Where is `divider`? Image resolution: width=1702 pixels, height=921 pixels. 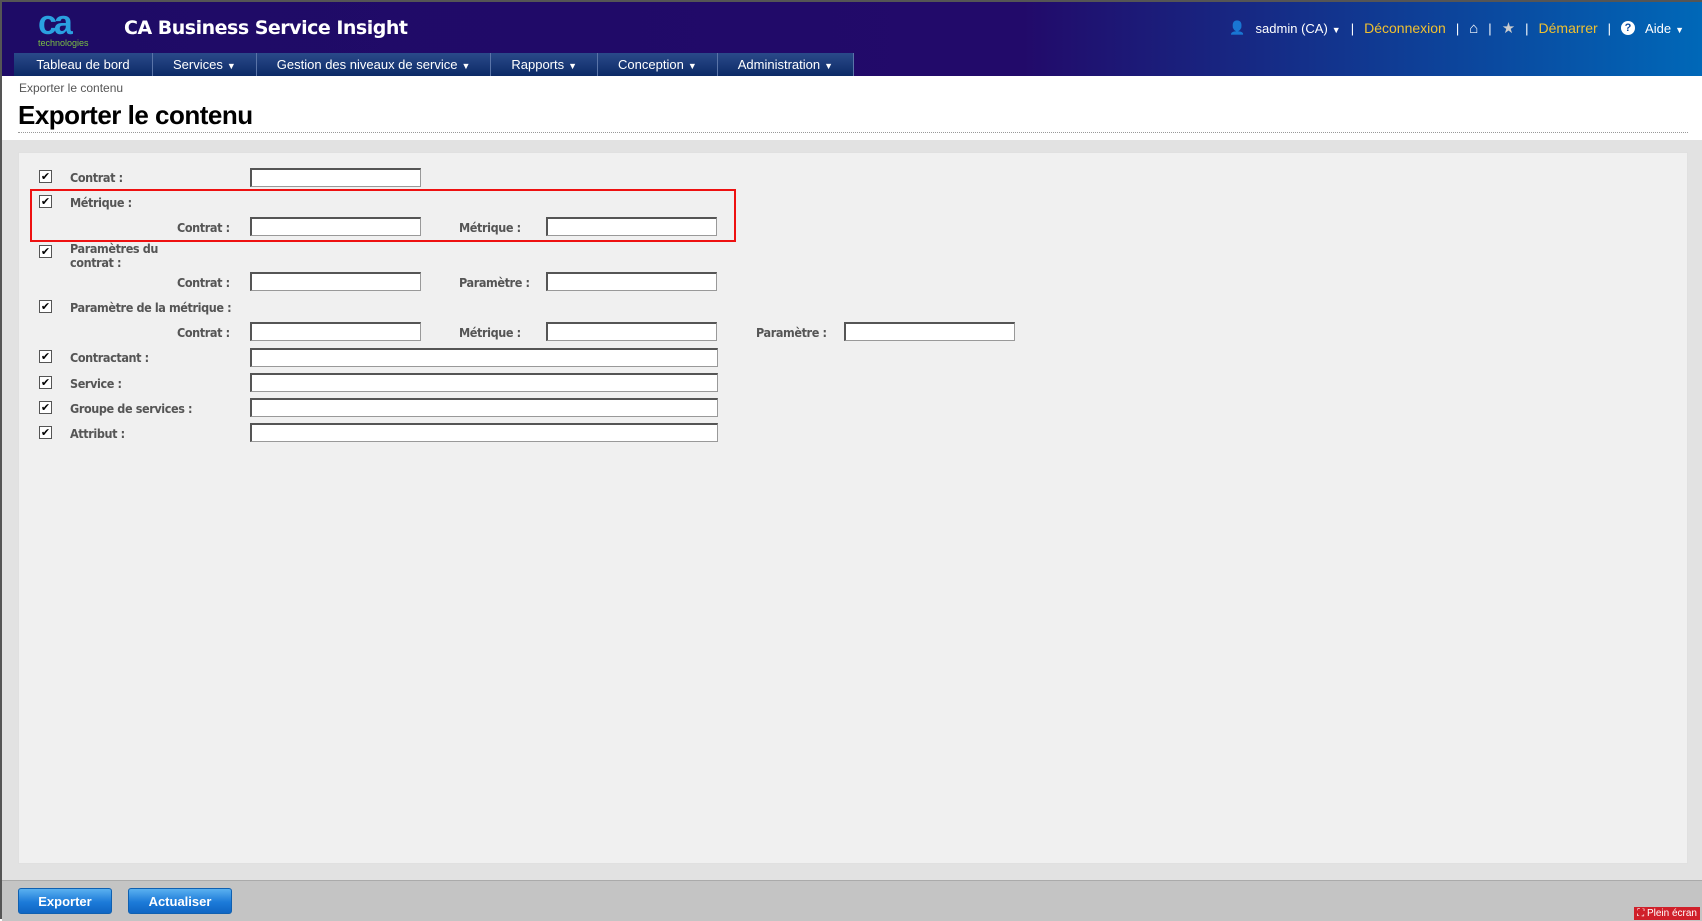 divider is located at coordinates (853, 132).